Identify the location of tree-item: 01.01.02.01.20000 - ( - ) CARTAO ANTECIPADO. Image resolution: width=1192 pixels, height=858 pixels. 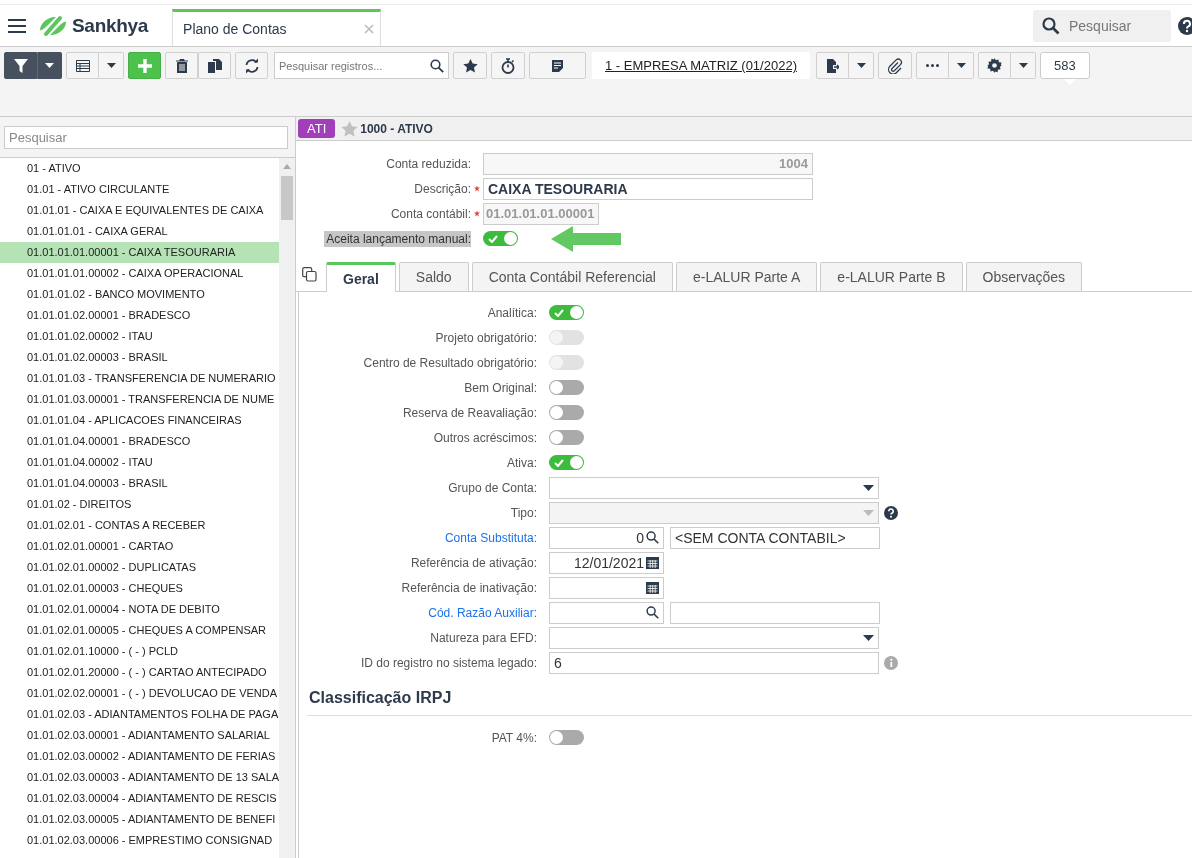
(139, 672).